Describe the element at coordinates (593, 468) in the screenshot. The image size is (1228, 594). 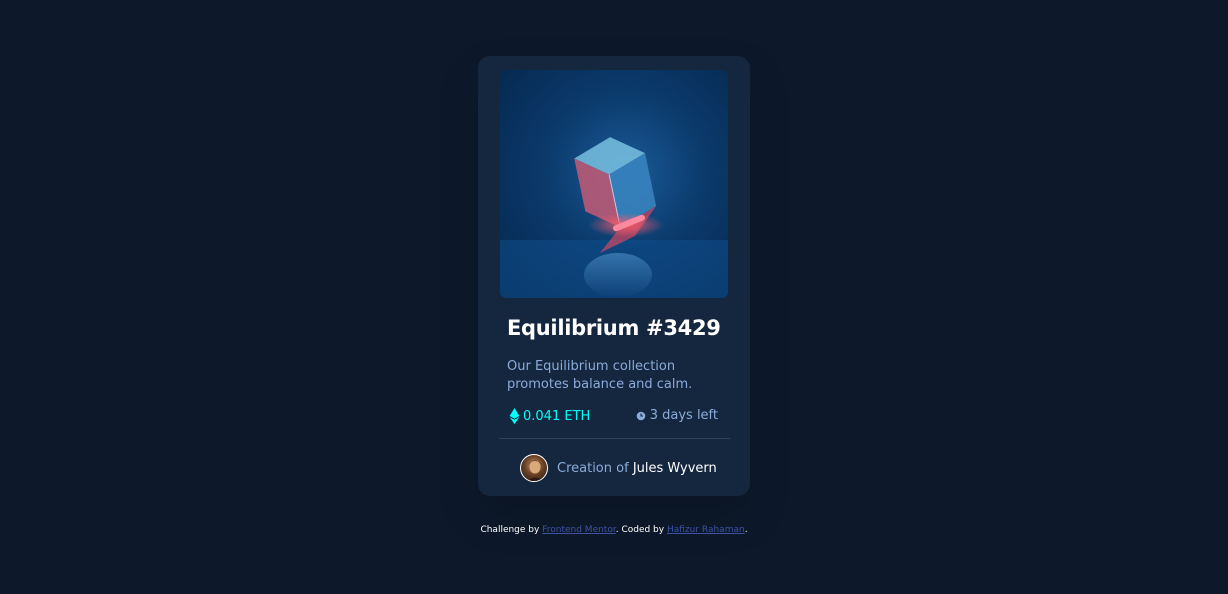
I see `creator-prefix: Creation of` at that location.